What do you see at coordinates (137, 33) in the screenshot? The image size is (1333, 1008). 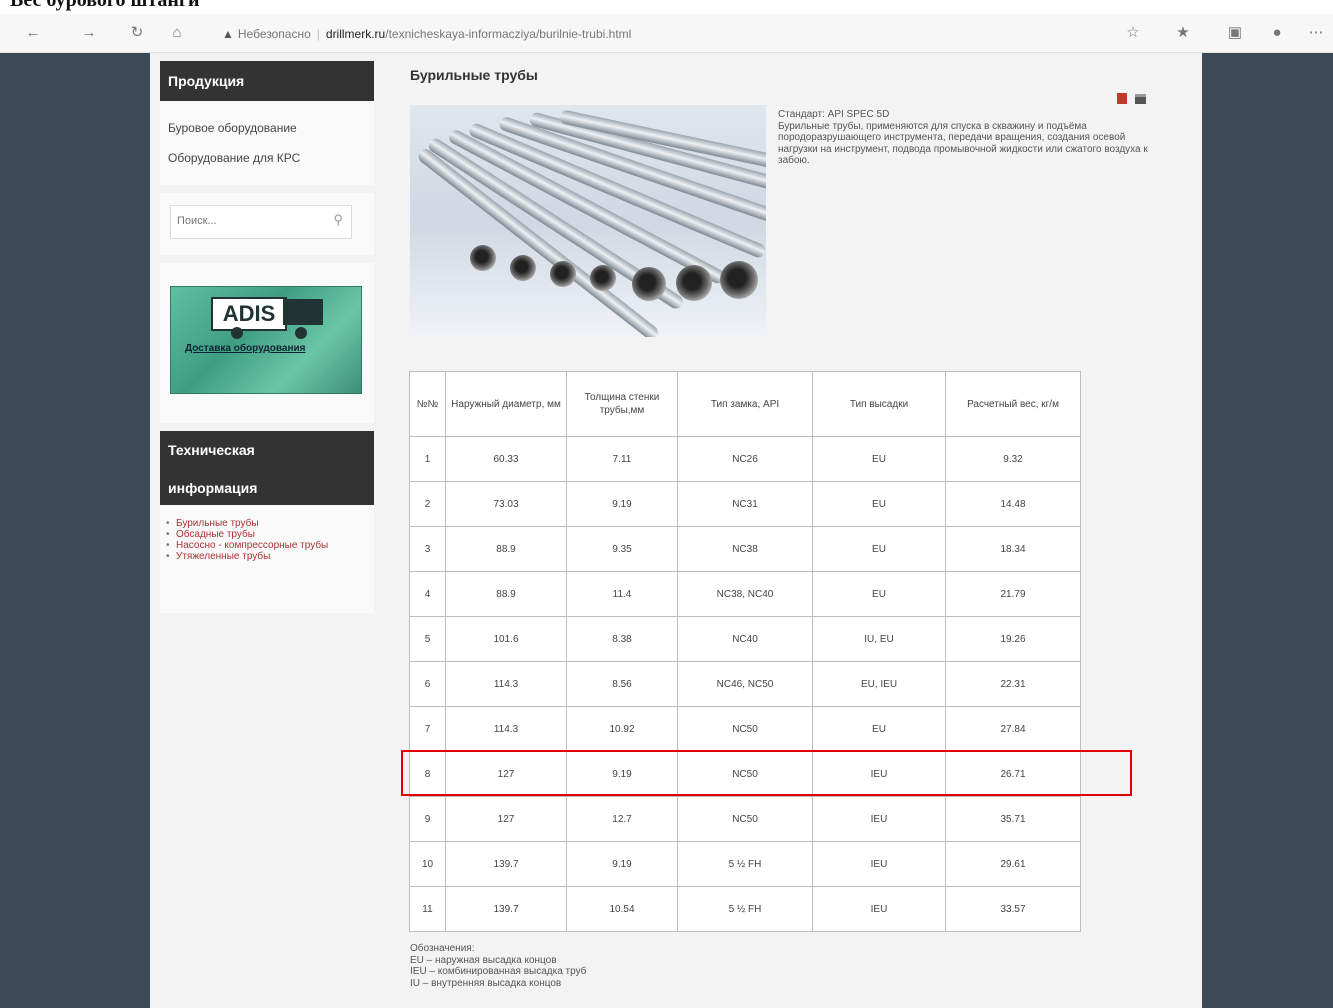 I see `refresh-icon: ↻` at bounding box center [137, 33].